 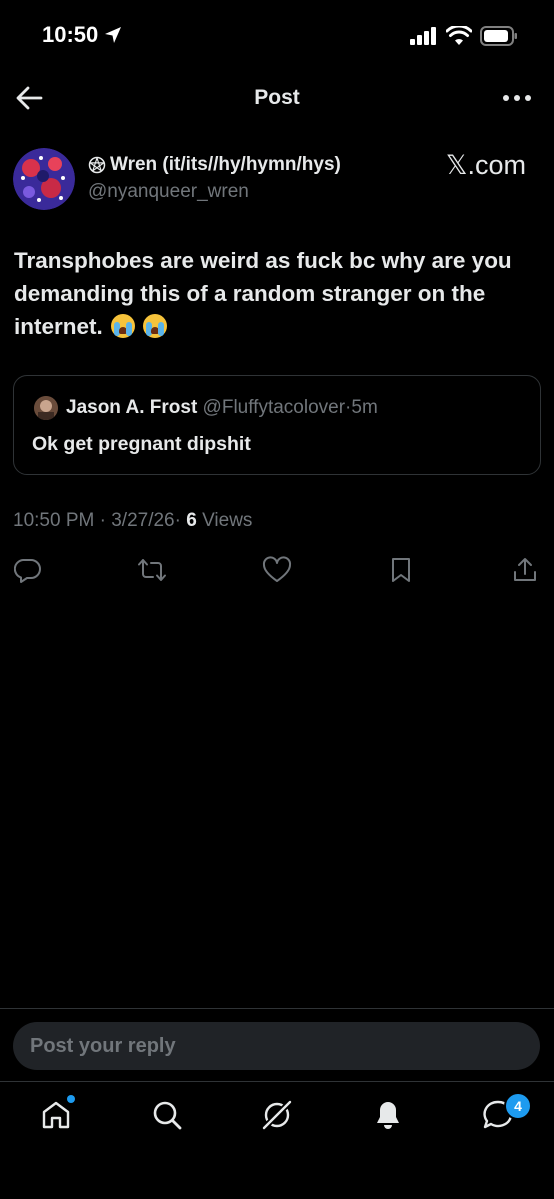 I want to click on source-label: 𝕏.com, so click(x=485, y=165).